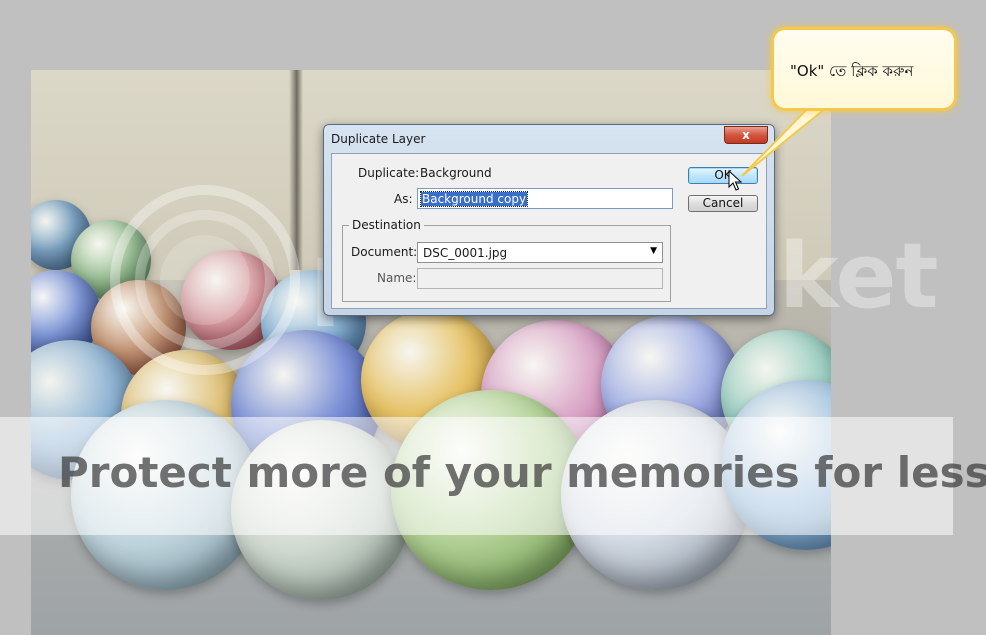  Describe the element at coordinates (403, 199) in the screenshot. I see `as-label: As:` at that location.